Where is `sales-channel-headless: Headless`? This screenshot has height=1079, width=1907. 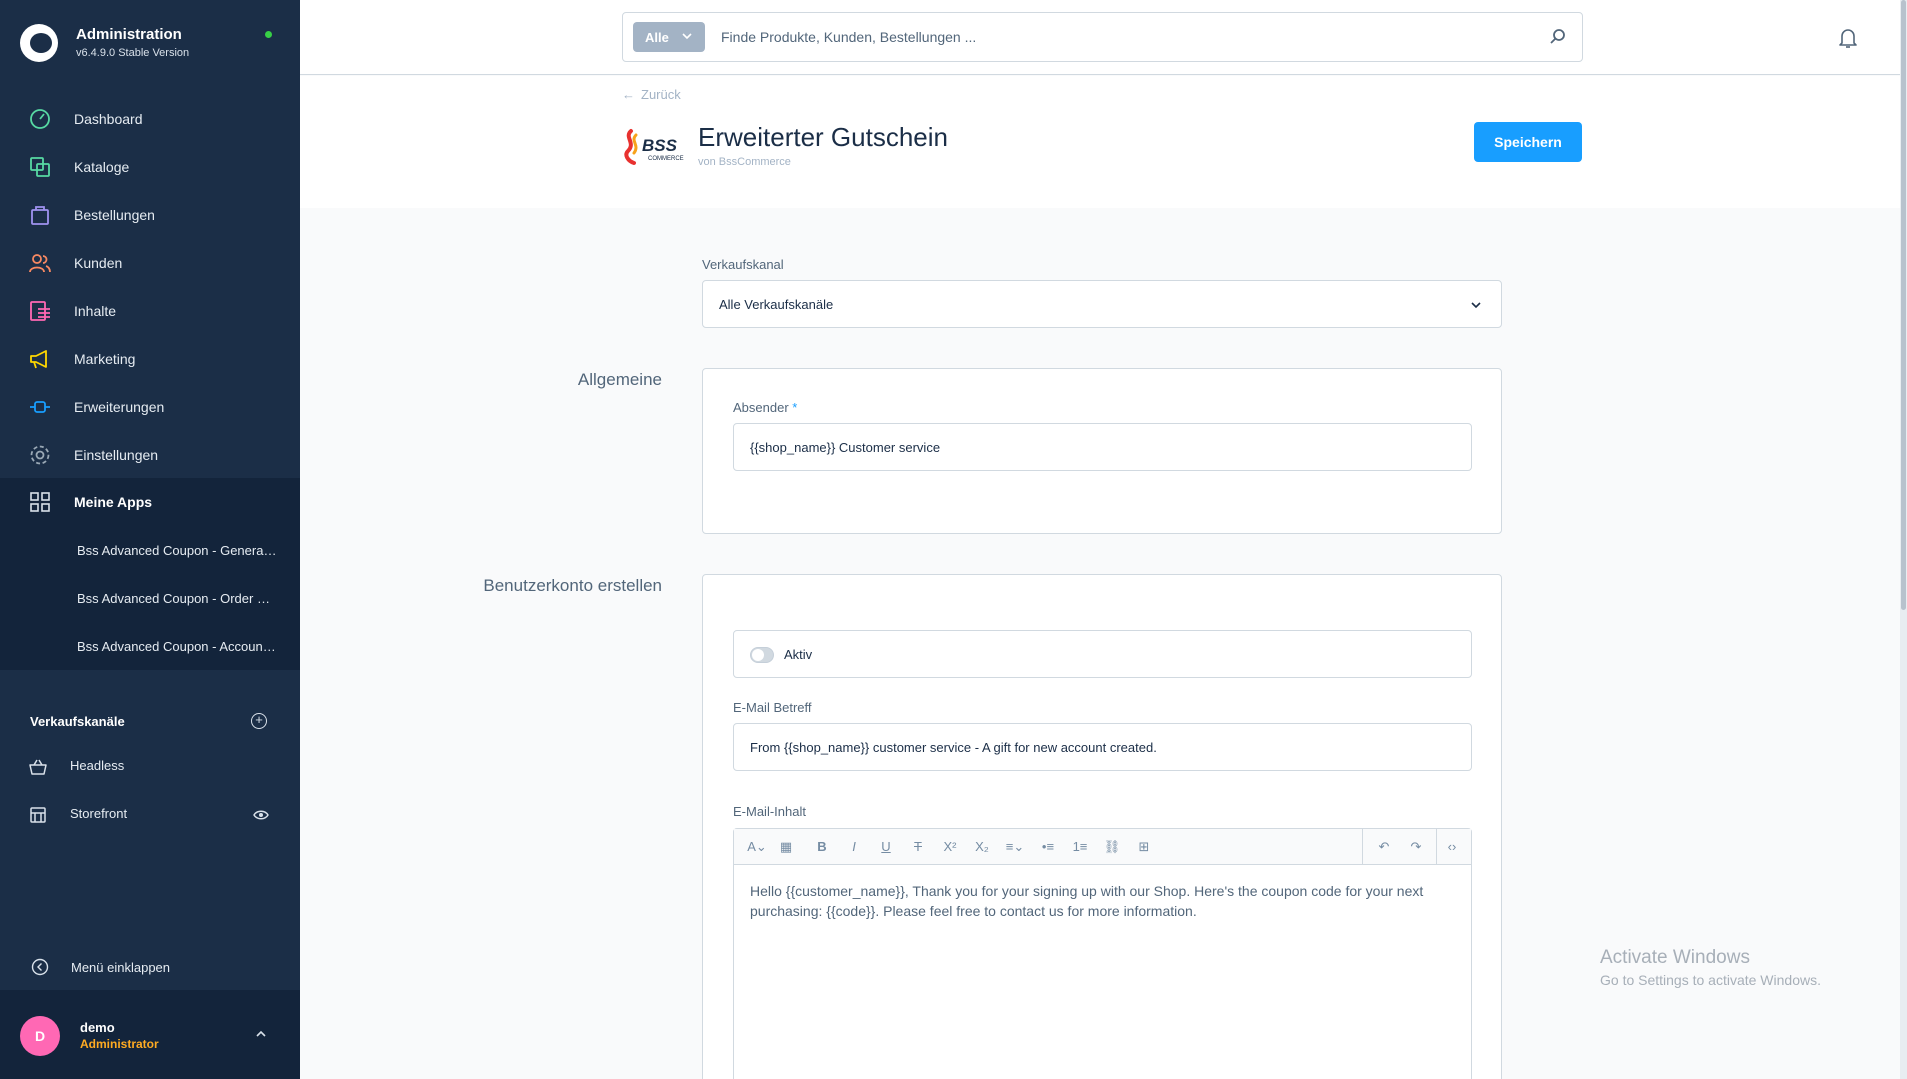
sales-channel-headless: Headless is located at coordinates (150, 767).